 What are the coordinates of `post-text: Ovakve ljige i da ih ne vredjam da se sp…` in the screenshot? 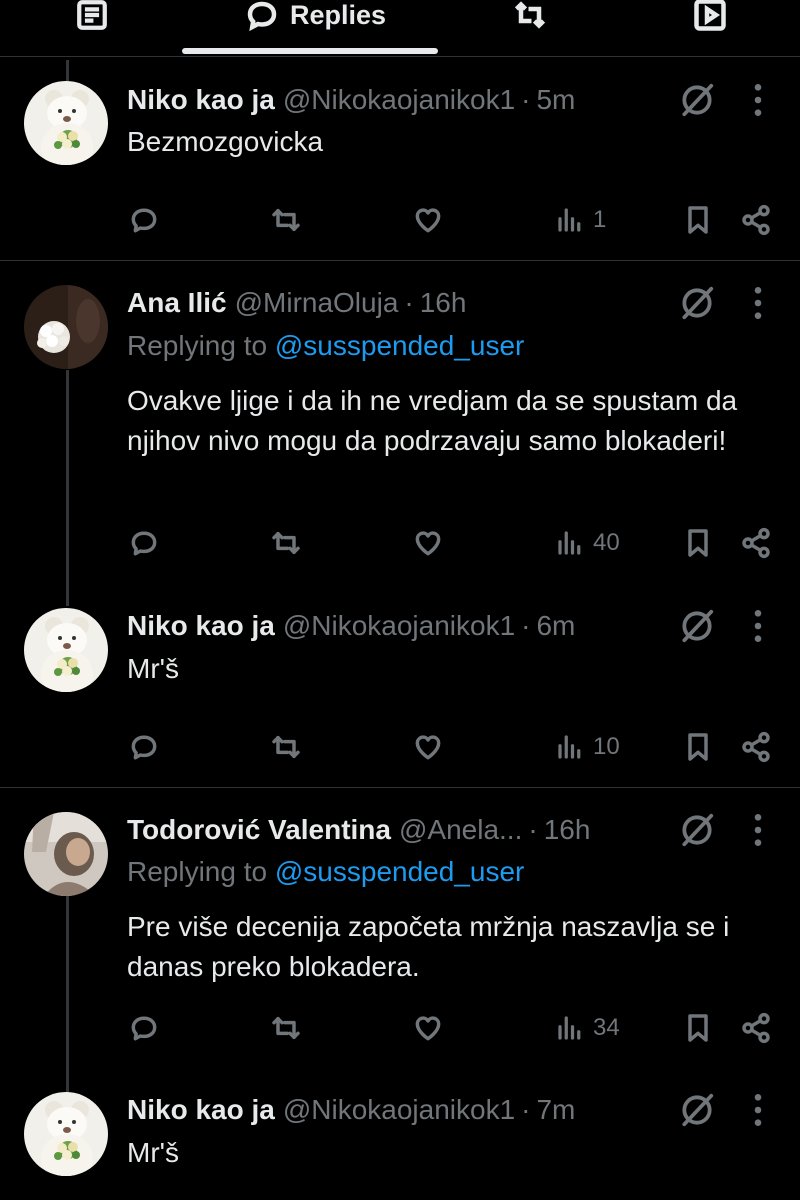 It's located at (432, 420).